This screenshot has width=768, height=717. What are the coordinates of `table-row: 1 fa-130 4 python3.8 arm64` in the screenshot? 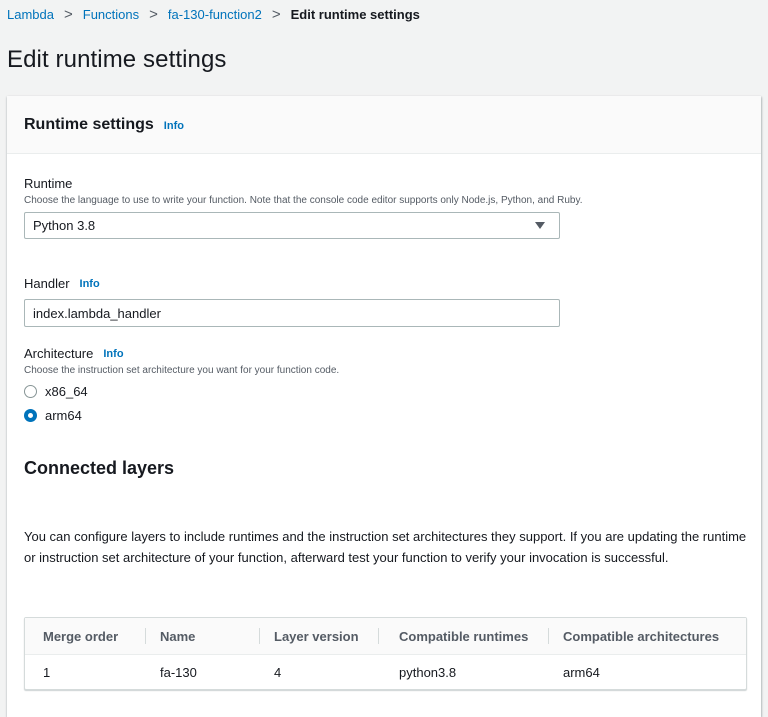 It's located at (385, 673).